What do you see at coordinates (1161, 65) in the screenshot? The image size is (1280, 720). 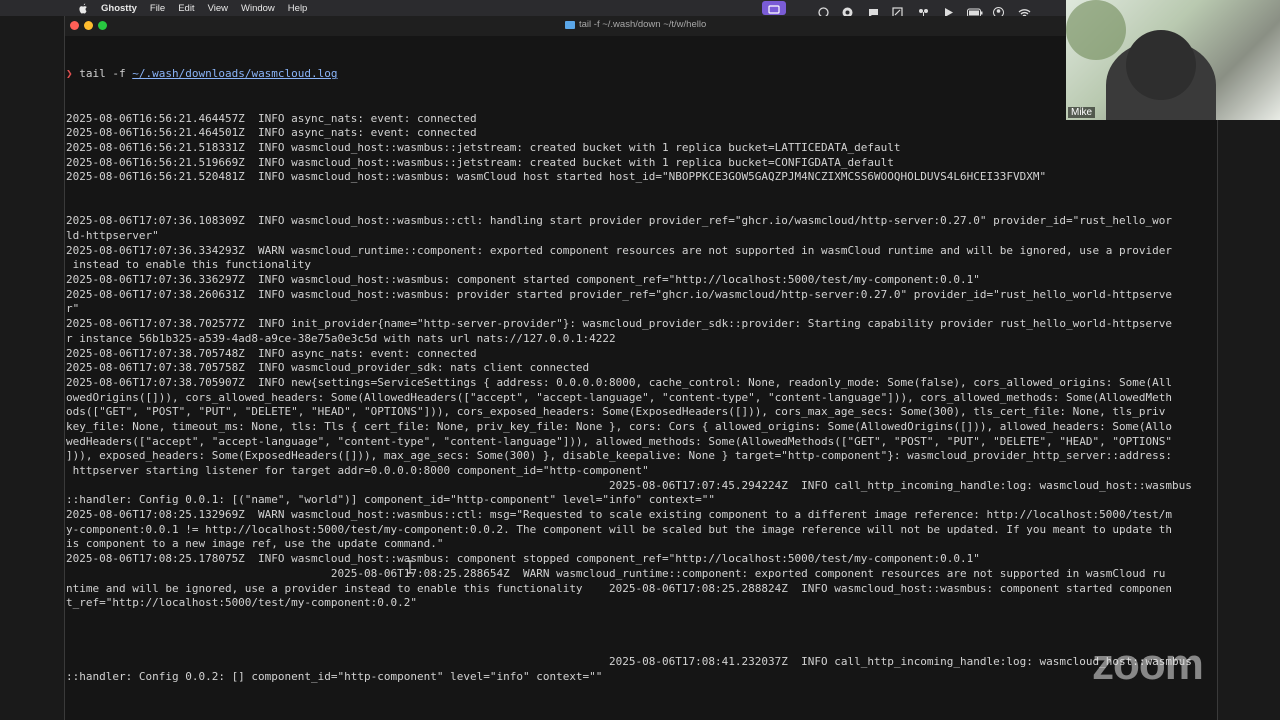 I see `participant-head` at bounding box center [1161, 65].